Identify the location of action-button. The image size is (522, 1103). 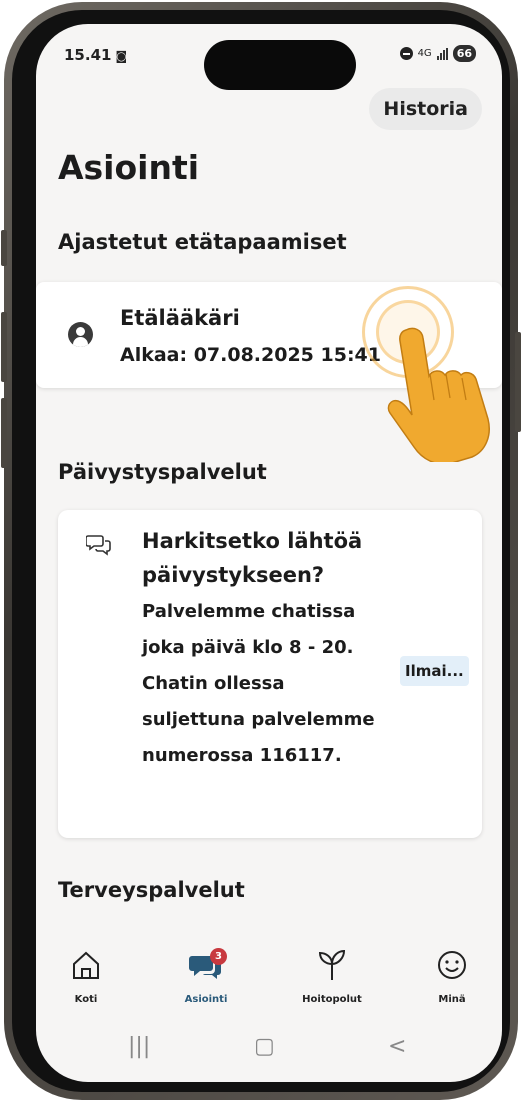
(4, 248).